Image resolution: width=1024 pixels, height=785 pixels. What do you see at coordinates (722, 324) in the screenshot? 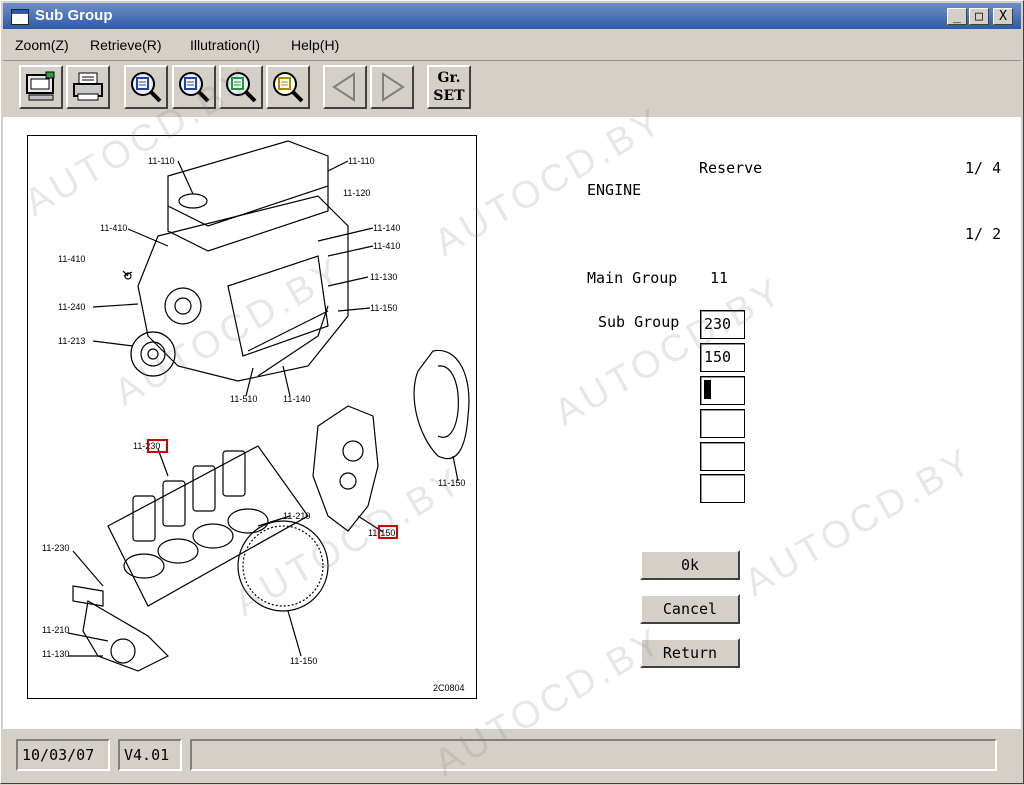
I see `sub-group-field-1: 230` at bounding box center [722, 324].